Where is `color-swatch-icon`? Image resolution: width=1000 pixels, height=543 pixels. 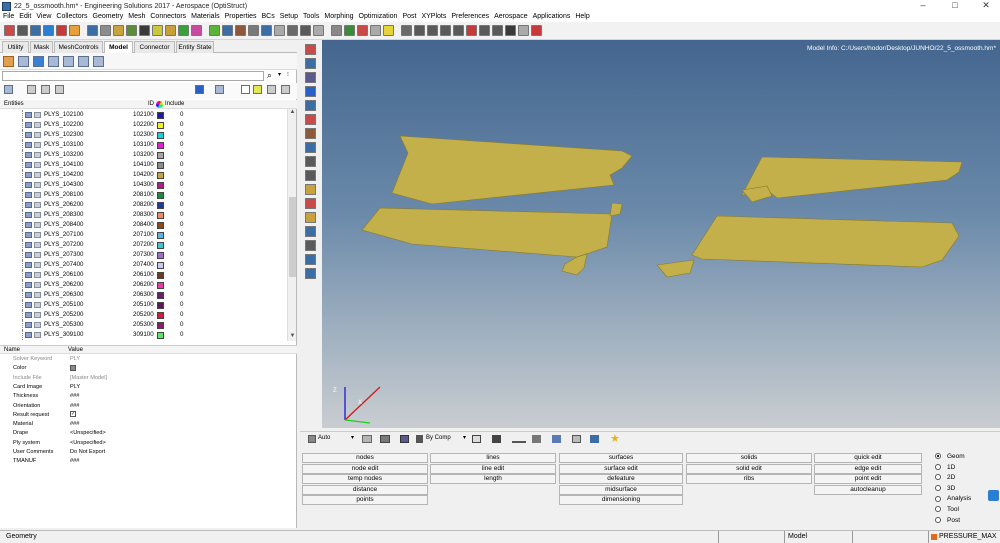 color-swatch-icon is located at coordinates (73, 367).